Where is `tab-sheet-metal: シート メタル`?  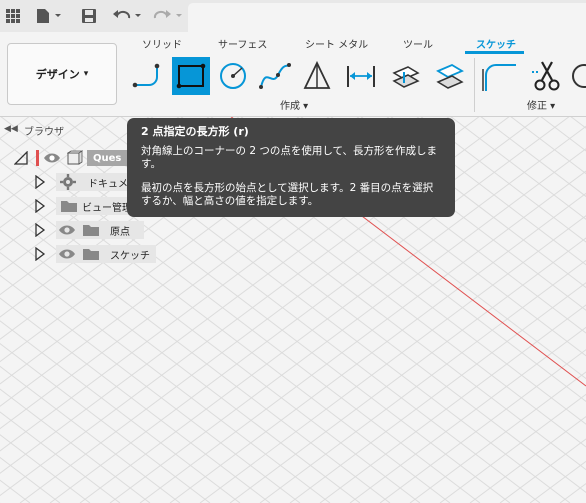
tab-sheet-metal: シート メタル is located at coordinates (336, 43).